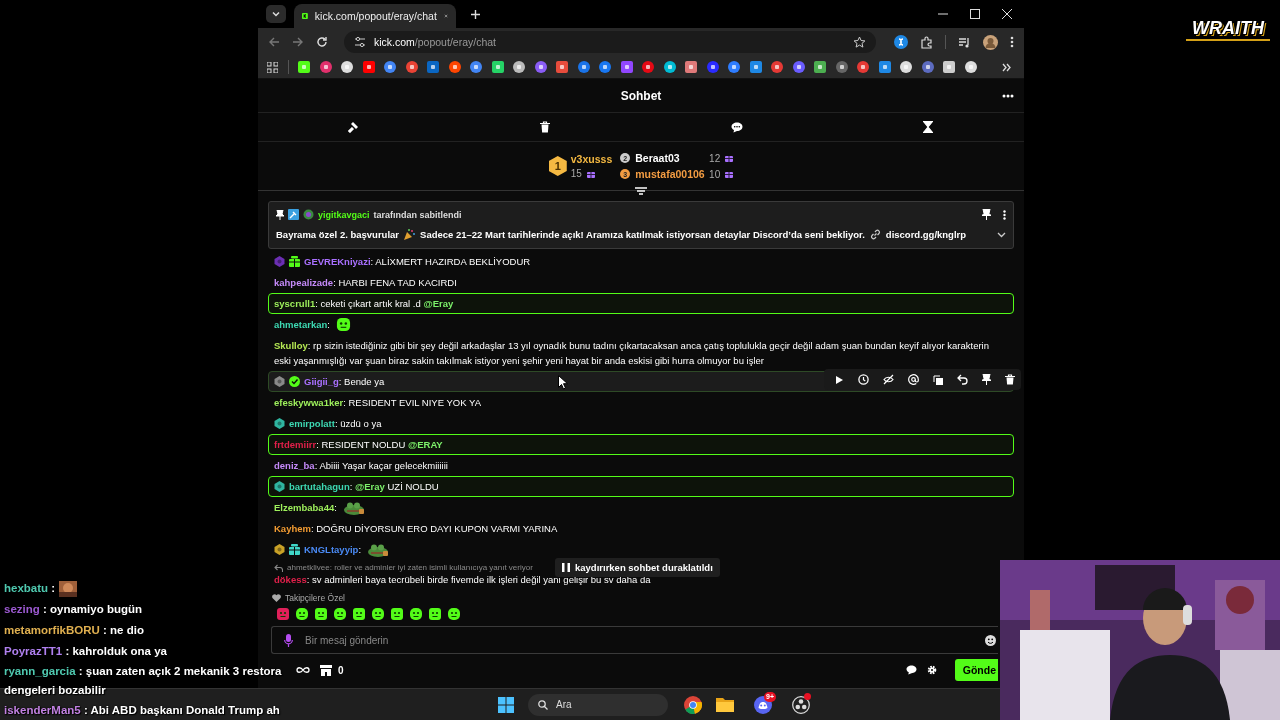  What do you see at coordinates (326, 670) in the screenshot?
I see `store-icon` at bounding box center [326, 670].